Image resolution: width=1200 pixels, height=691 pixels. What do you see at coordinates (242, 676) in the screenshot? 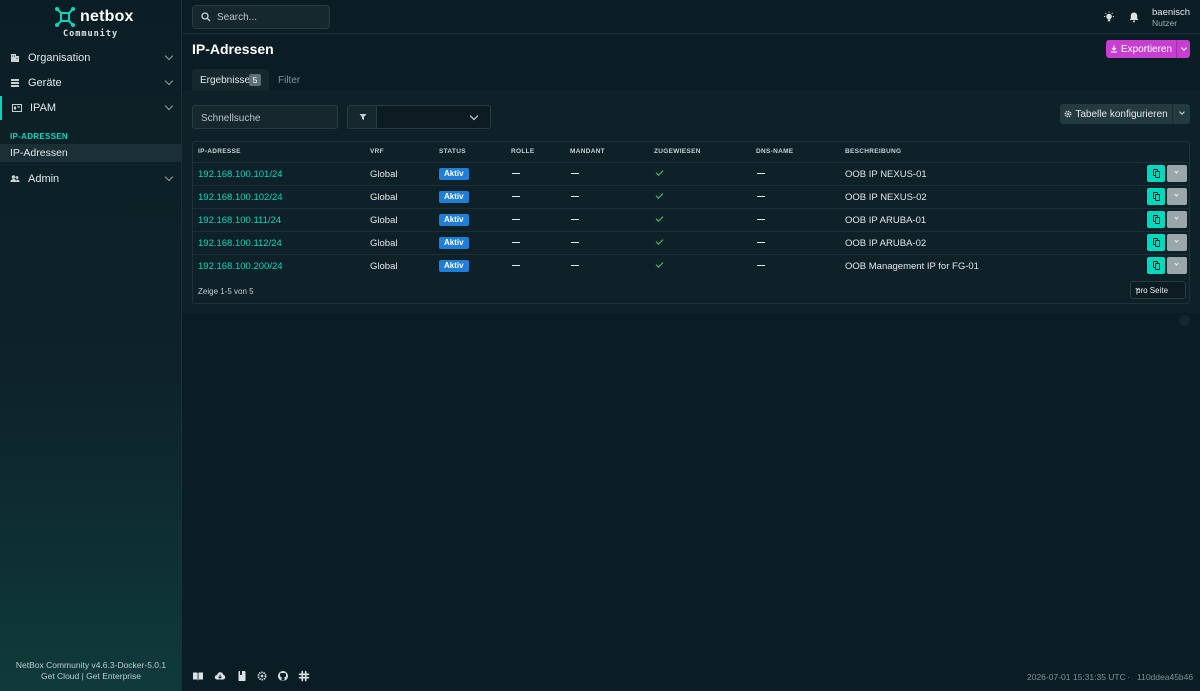
I see `book-icon` at bounding box center [242, 676].